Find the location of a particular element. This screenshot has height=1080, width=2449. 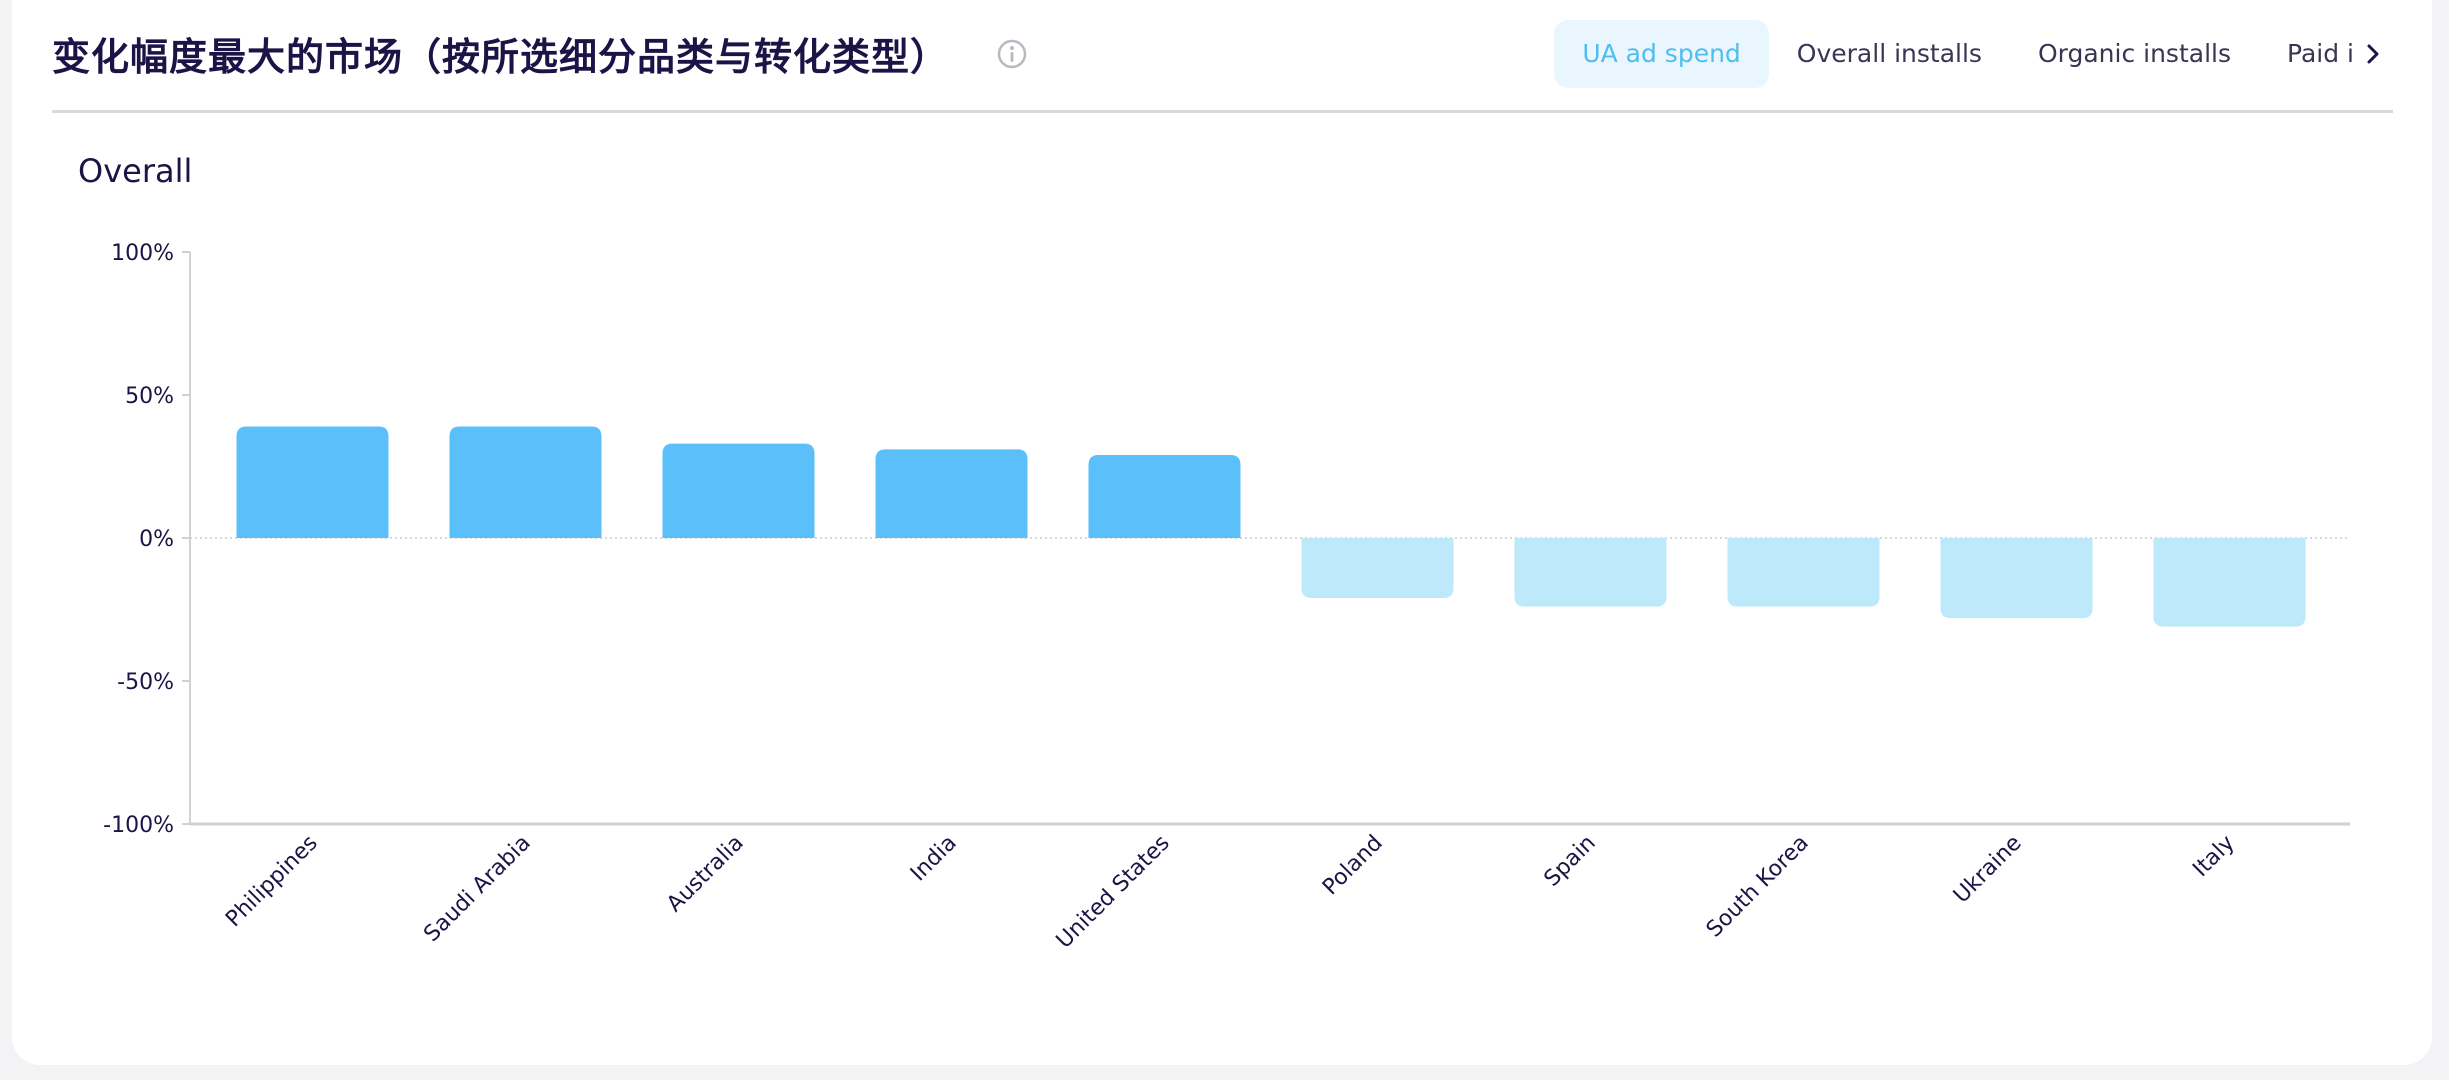

bar-saudi-arabia is located at coordinates (525, 482).